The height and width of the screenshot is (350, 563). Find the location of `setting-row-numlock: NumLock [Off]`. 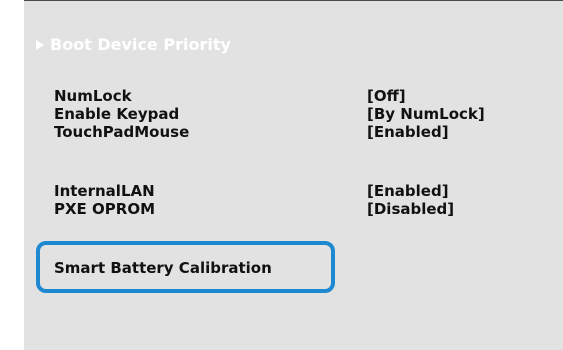

setting-row-numlock: NumLock [Off] is located at coordinates (294, 97).